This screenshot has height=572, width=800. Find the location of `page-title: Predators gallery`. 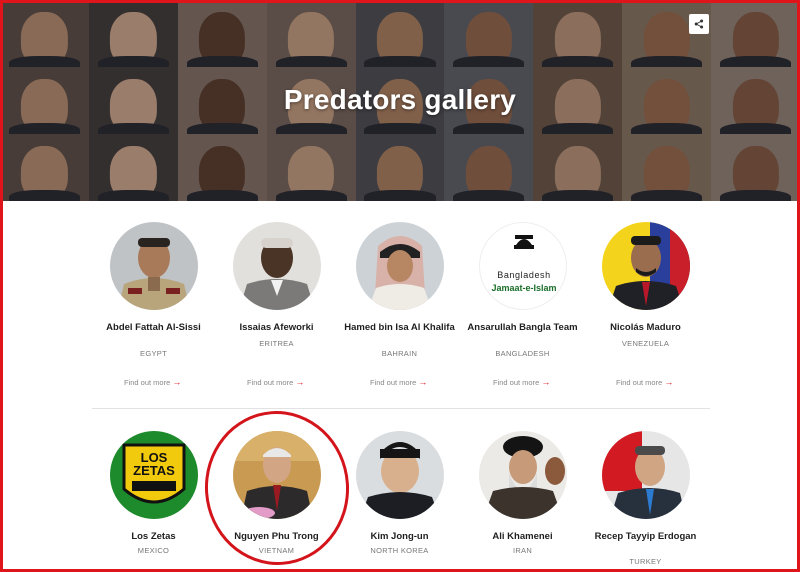

page-title: Predators gallery is located at coordinates (400, 99).